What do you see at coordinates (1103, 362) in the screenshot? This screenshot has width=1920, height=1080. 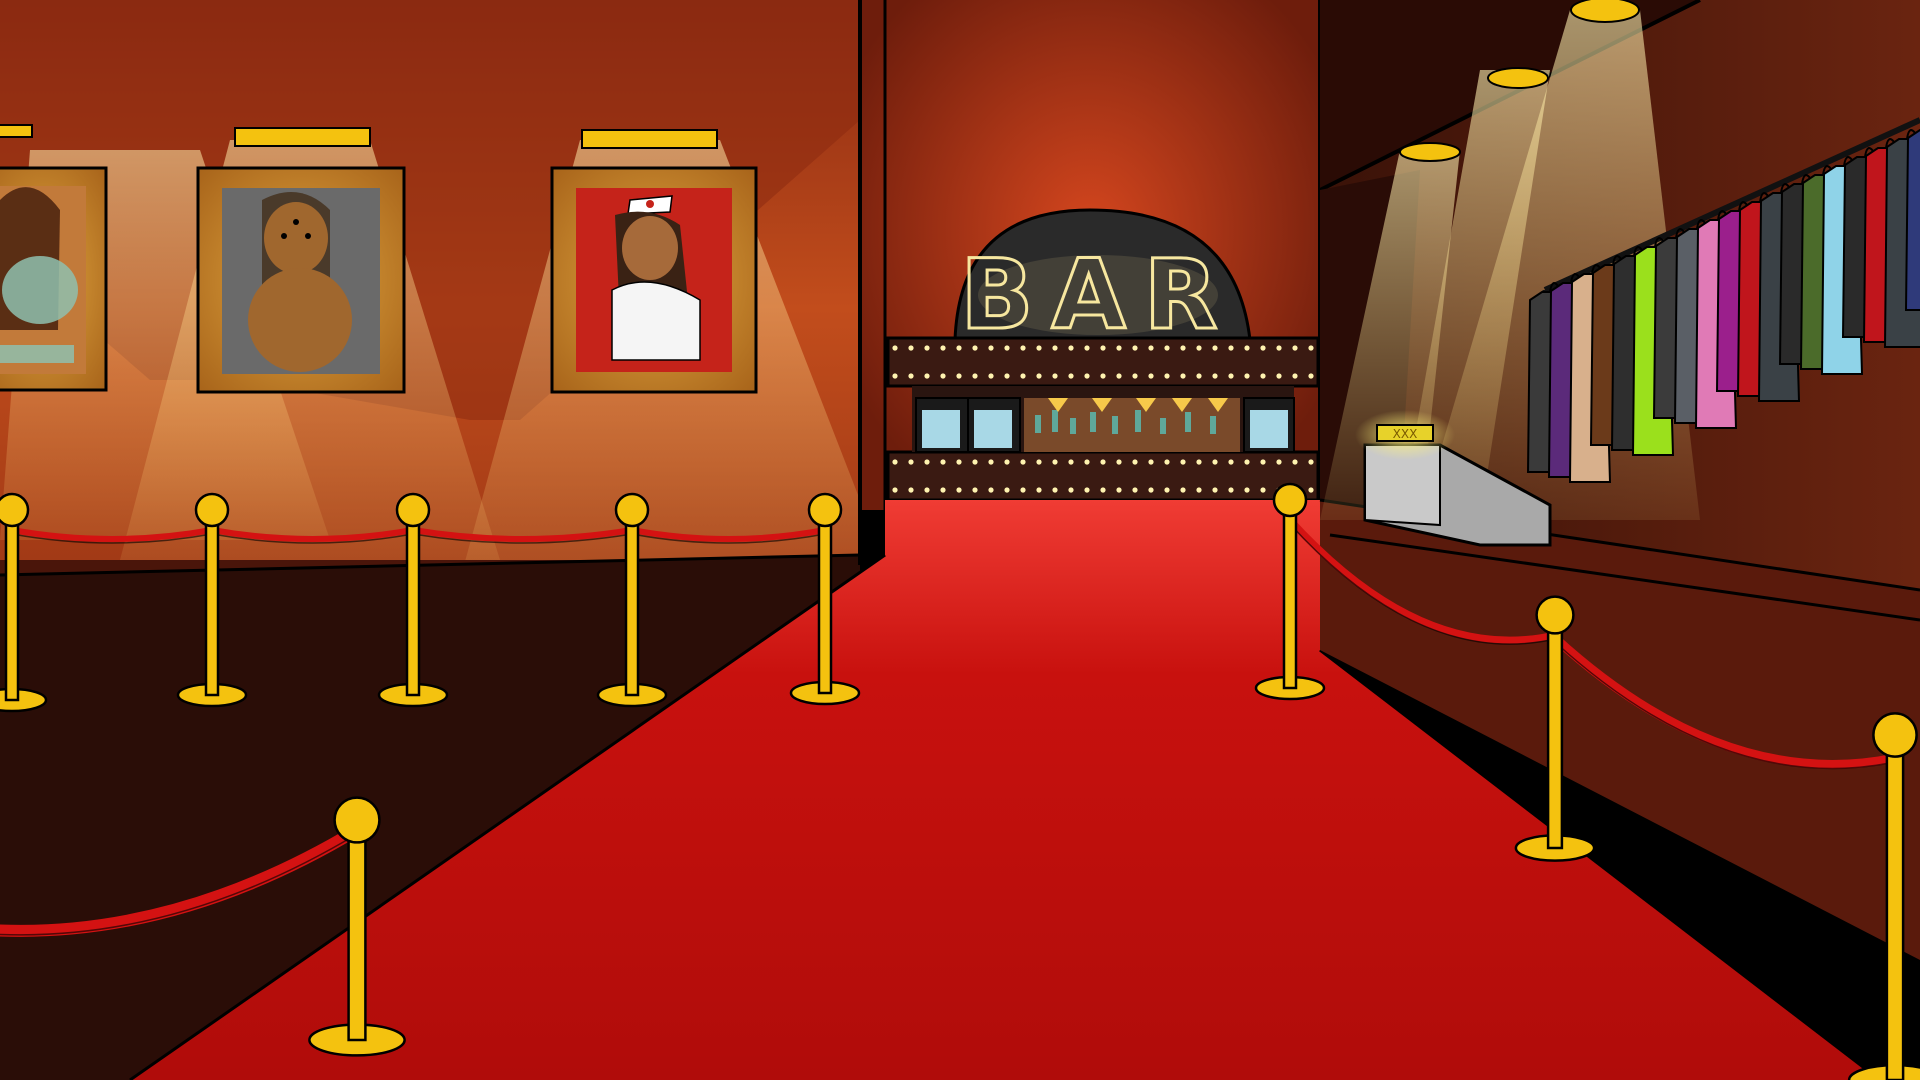 I see `marquee-top` at bounding box center [1103, 362].